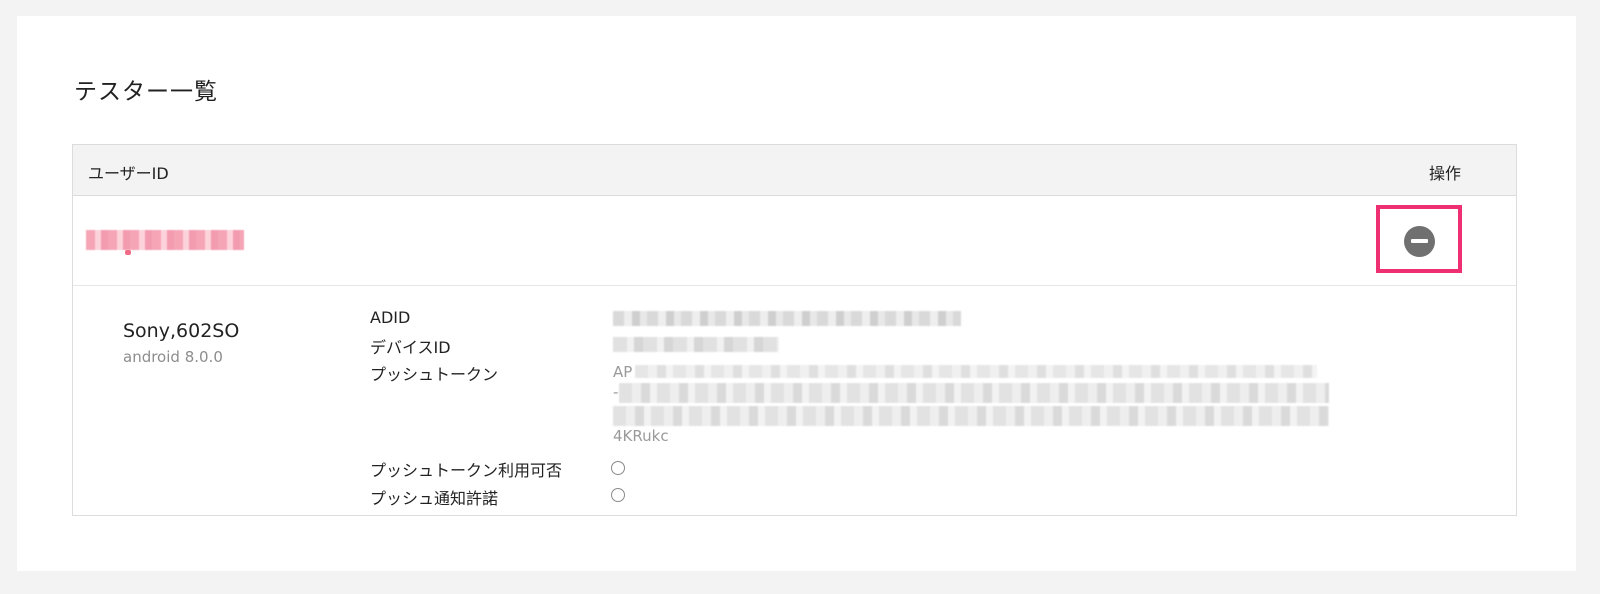 The image size is (1600, 594). I want to click on push-token-line-2-start: -, so click(616, 392).